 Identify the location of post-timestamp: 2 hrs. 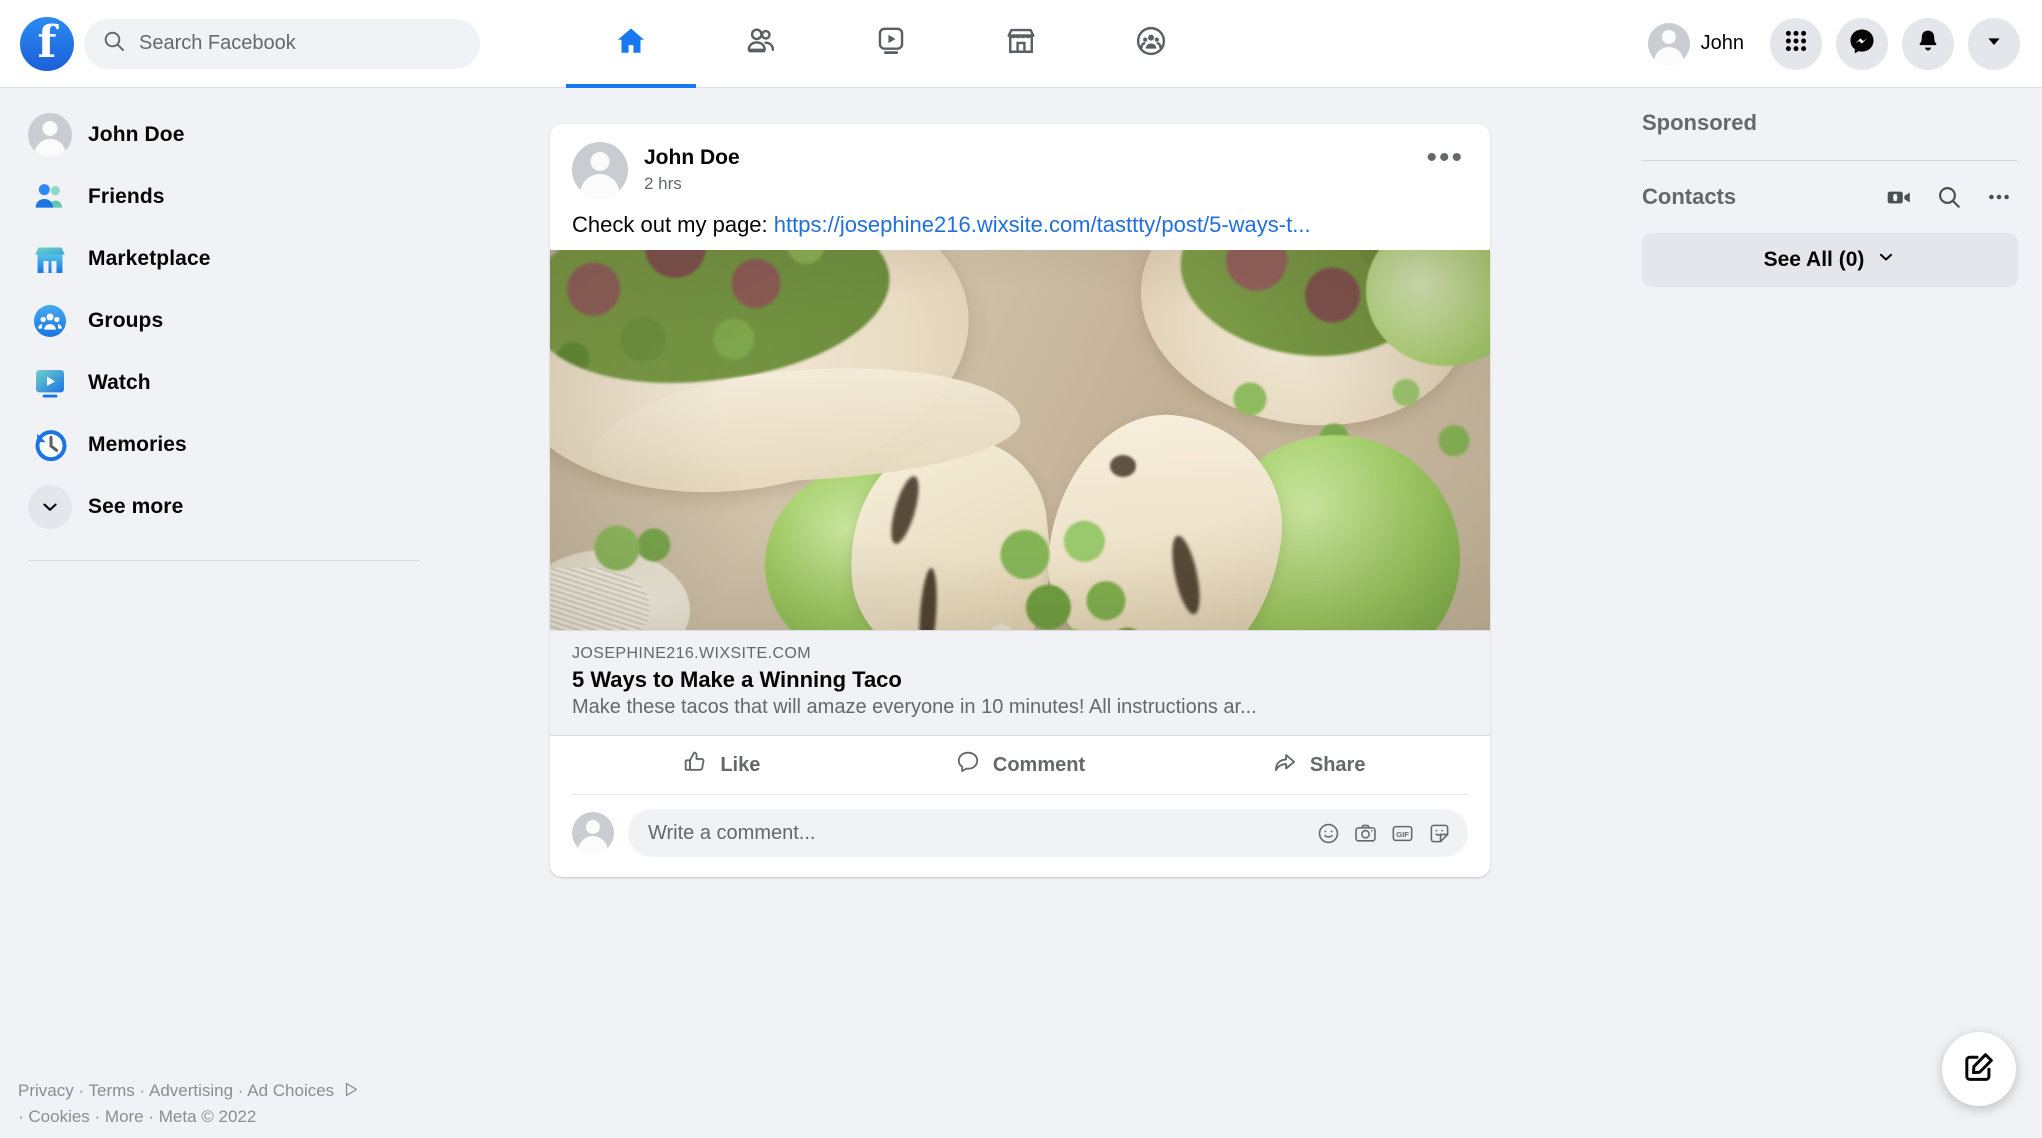
(692, 184).